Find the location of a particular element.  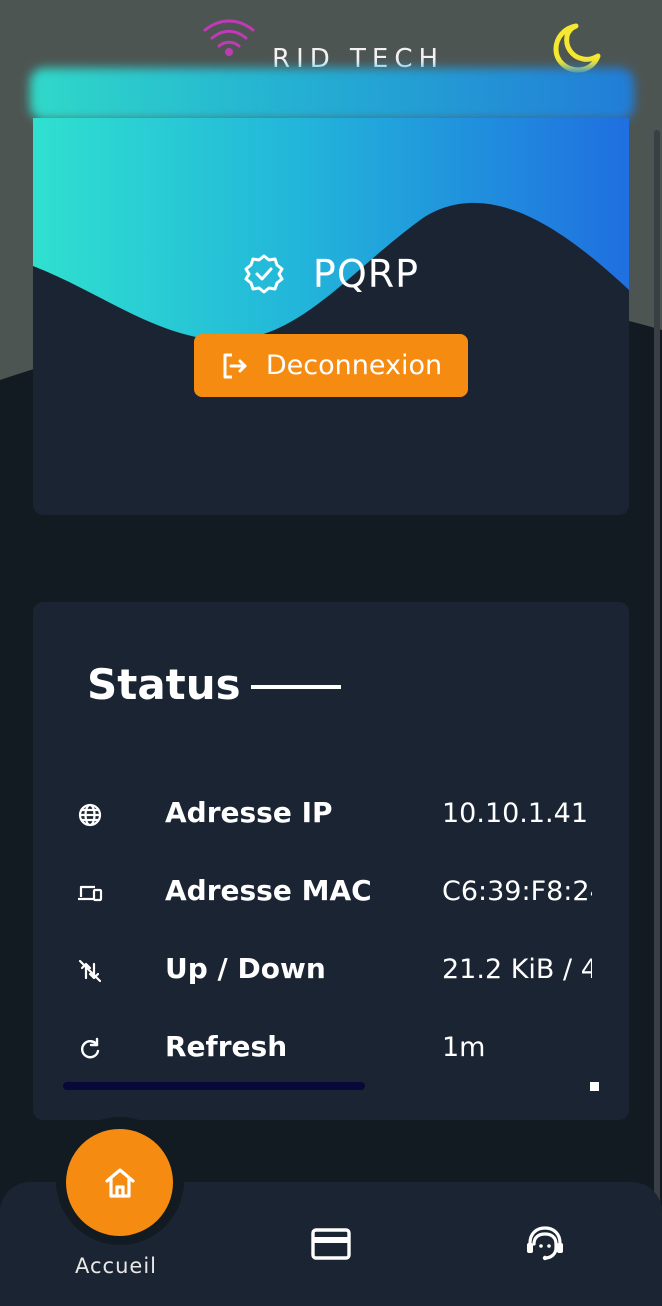

profile-card-glow is located at coordinates (332, 94).